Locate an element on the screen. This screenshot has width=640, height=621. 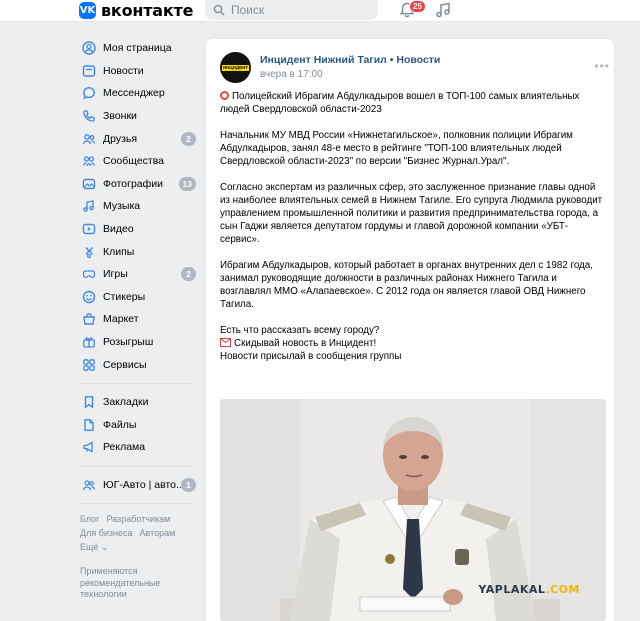
notifications-badge: 25 is located at coordinates (417, 6).